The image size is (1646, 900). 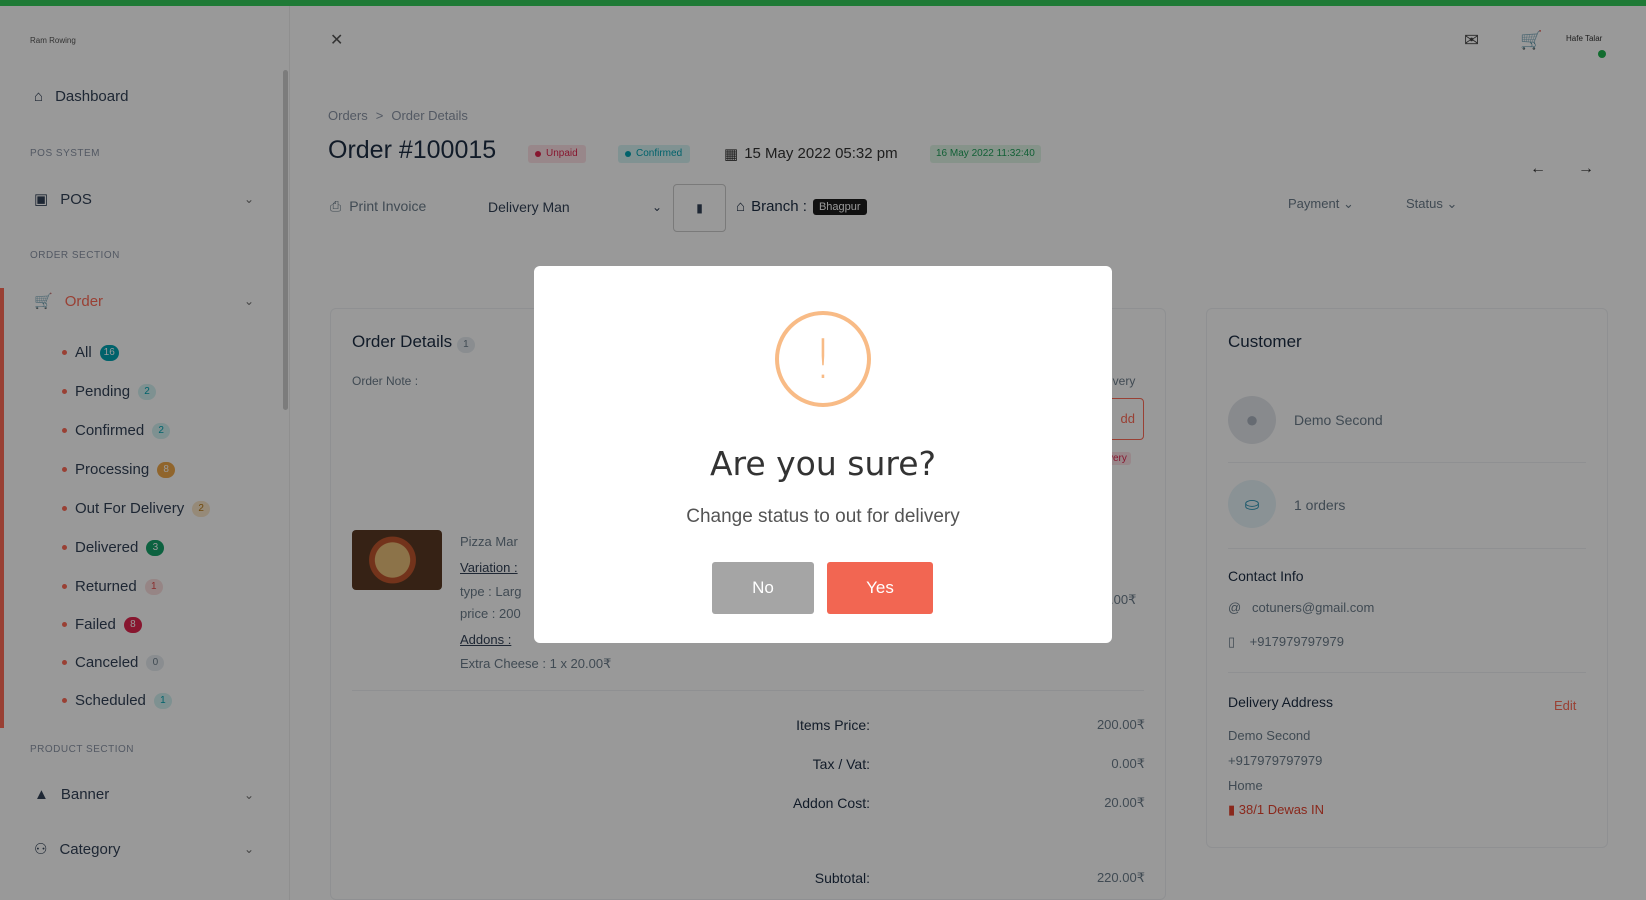 What do you see at coordinates (823, 463) in the screenshot?
I see `dialog-title: Are you sure?` at bounding box center [823, 463].